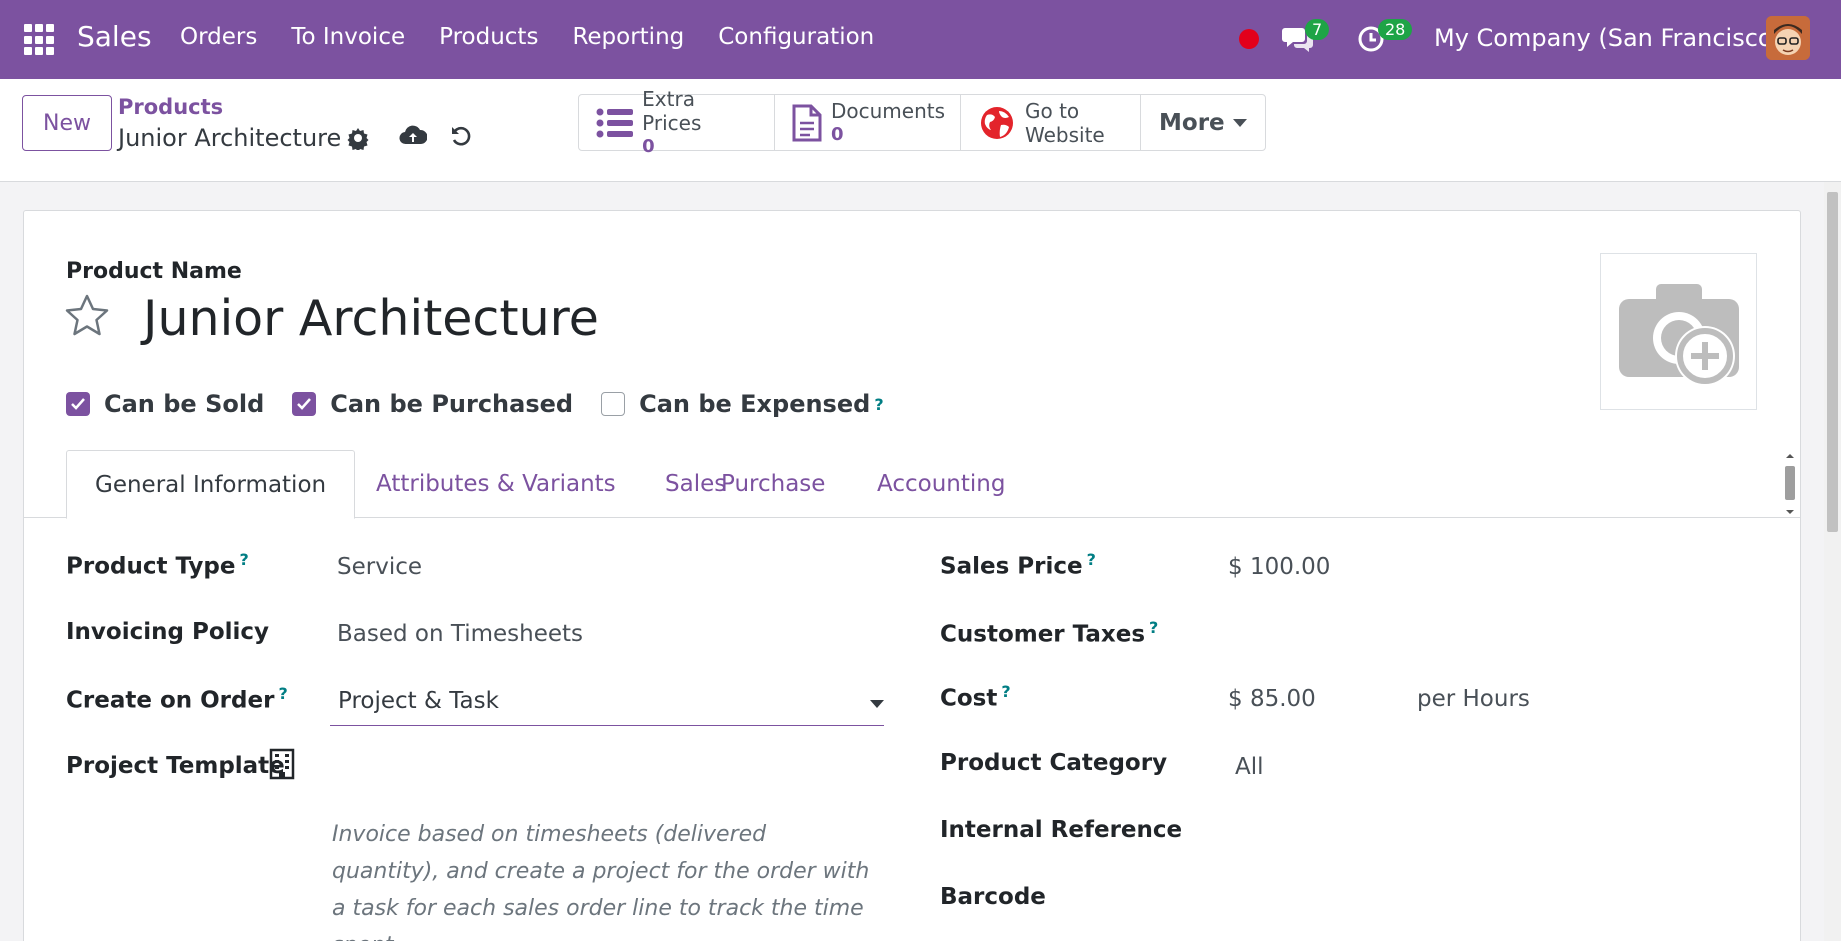 The height and width of the screenshot is (941, 1841). Describe the element at coordinates (218, 37) in the screenshot. I see `menu-item-orders: Orders` at that location.